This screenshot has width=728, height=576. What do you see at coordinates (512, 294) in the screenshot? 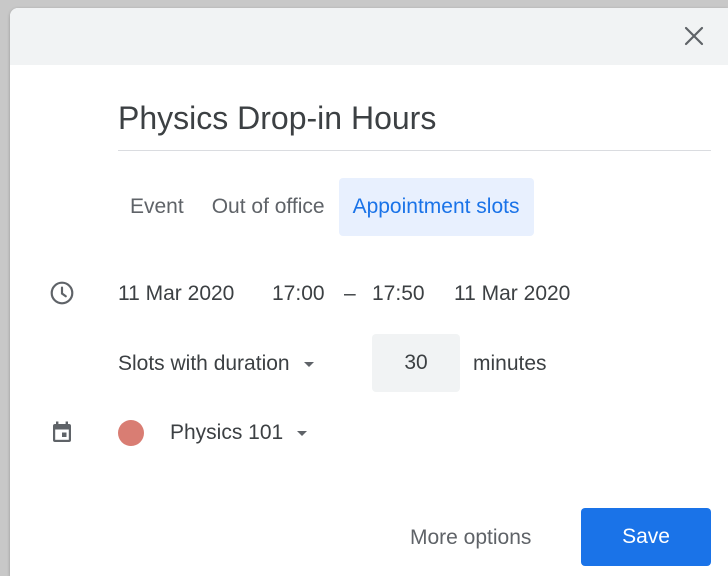
I see `end-date: 11 Mar 2020` at bounding box center [512, 294].